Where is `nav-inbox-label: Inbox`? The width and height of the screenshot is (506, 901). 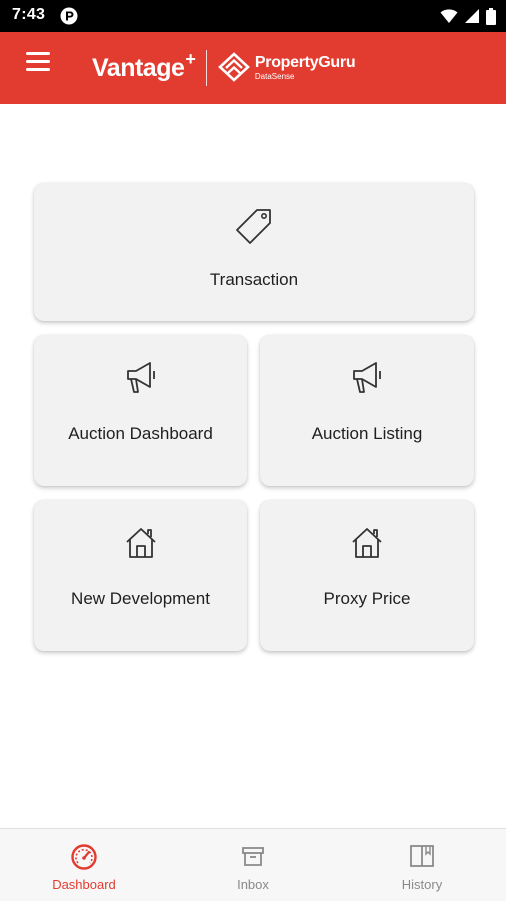 nav-inbox-label: Inbox is located at coordinates (253, 884).